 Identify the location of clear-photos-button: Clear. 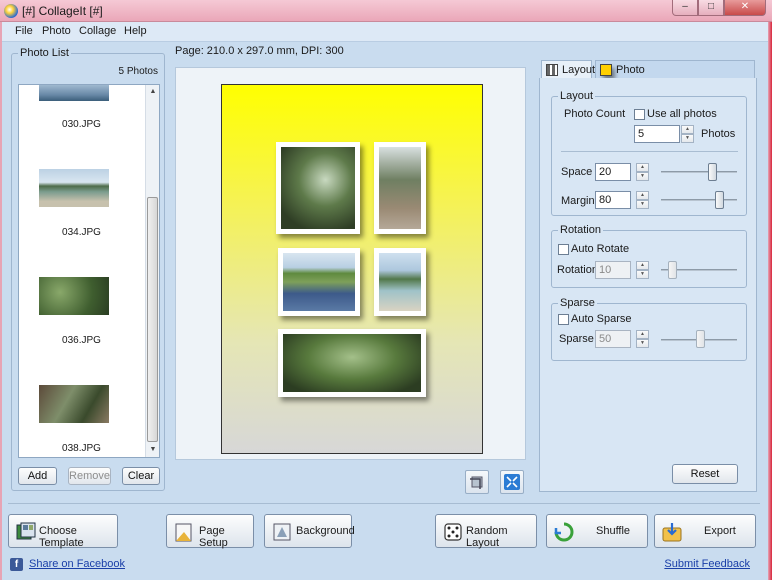
(141, 476).